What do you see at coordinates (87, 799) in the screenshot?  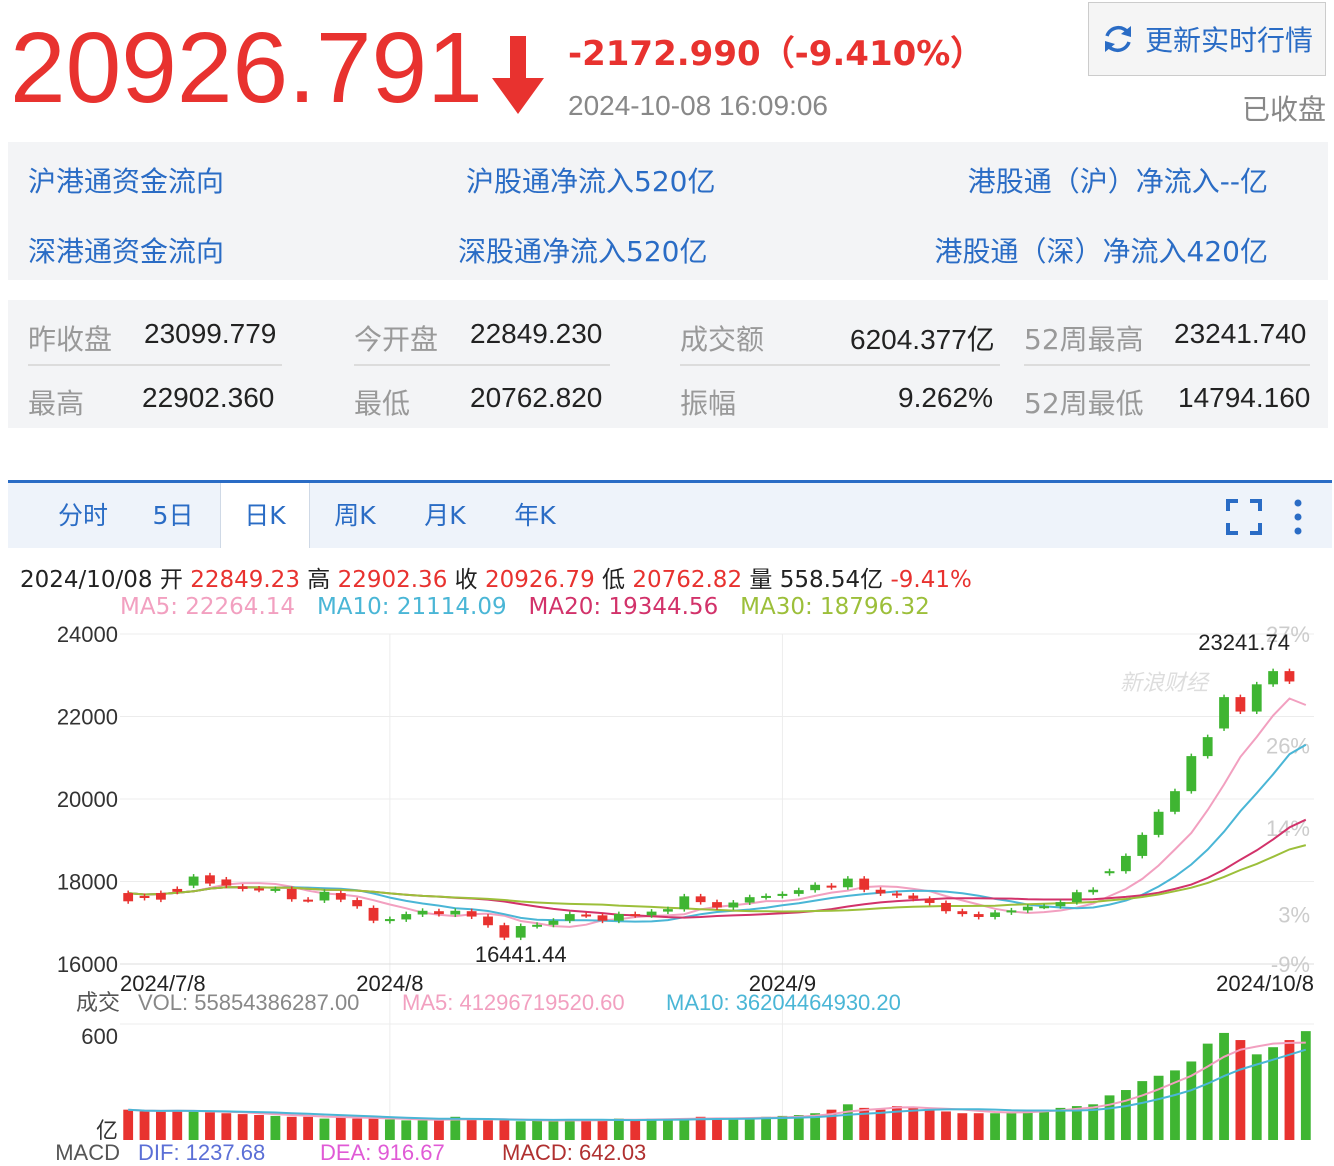 I see `y-tick-label: 20000` at bounding box center [87, 799].